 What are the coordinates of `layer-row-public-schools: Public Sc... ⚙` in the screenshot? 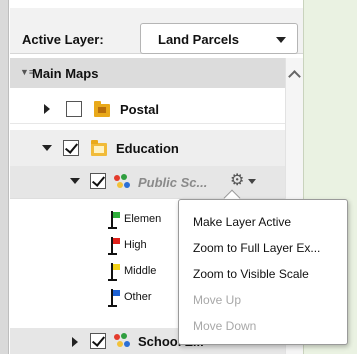 It's located at (147, 182).